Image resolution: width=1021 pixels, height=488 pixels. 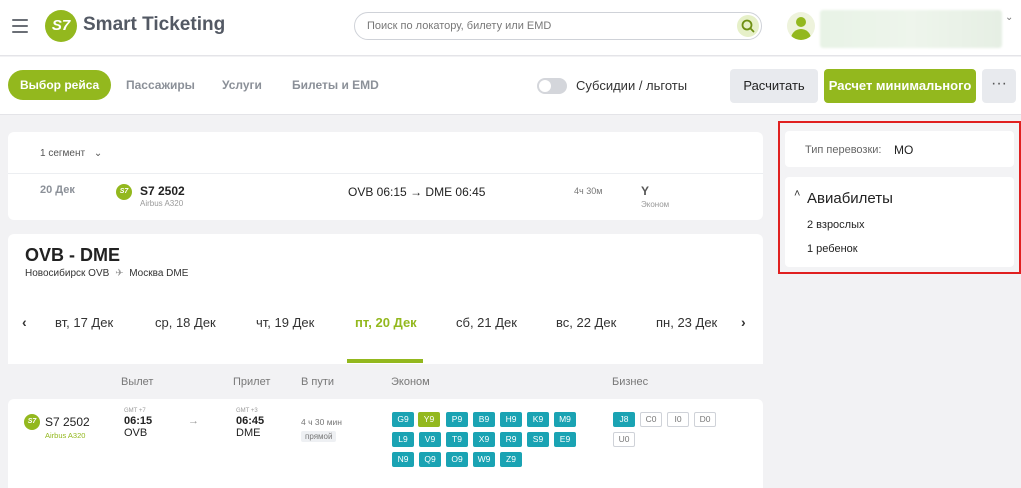 What do you see at coordinates (429, 419) in the screenshot?
I see `fare-class-button-selected: Y9` at bounding box center [429, 419].